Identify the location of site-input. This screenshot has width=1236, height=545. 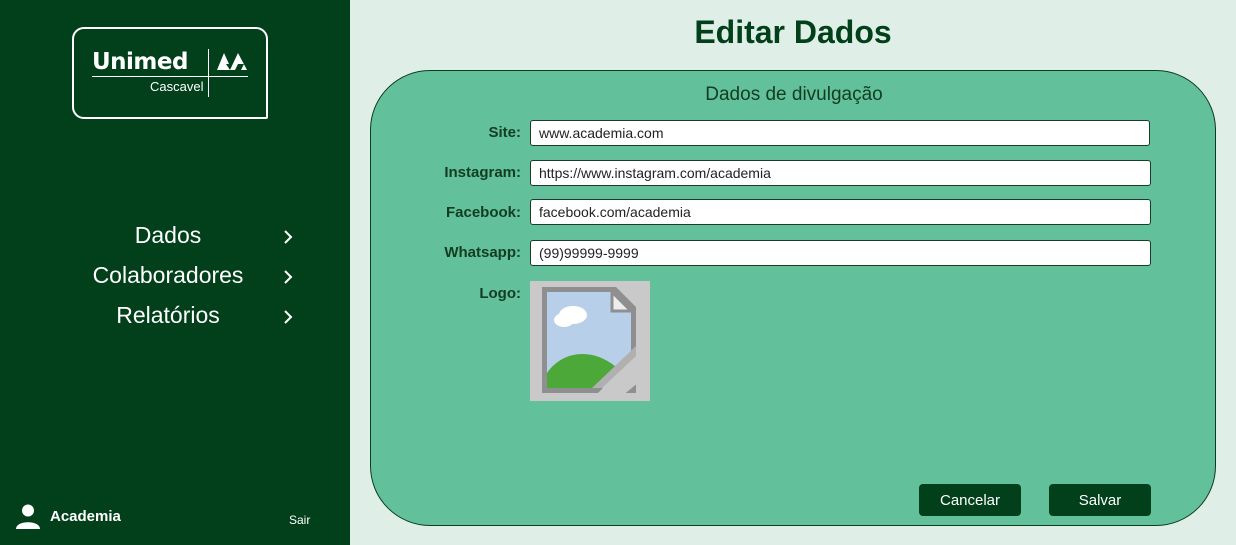
(840, 133).